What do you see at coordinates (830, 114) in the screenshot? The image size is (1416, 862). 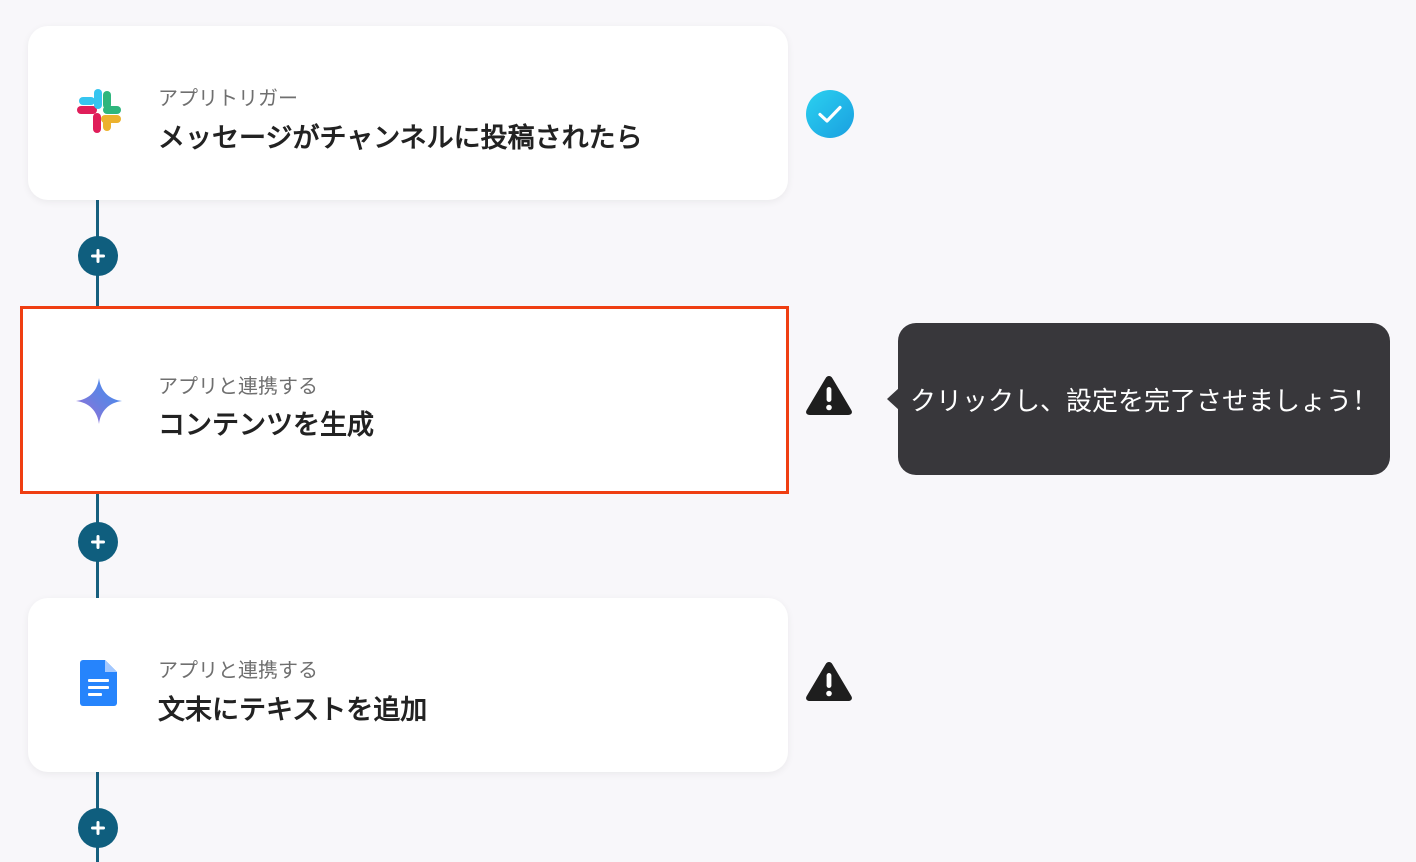 I see `check-circle-icon` at bounding box center [830, 114].